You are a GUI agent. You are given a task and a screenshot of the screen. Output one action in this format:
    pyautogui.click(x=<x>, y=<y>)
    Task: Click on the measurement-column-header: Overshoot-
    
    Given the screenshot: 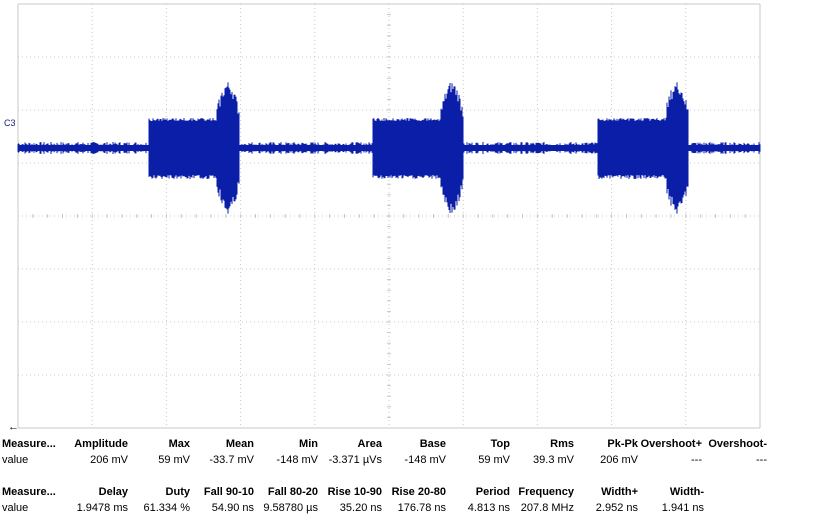 What is the action you would take?
    pyautogui.click(x=737, y=444)
    